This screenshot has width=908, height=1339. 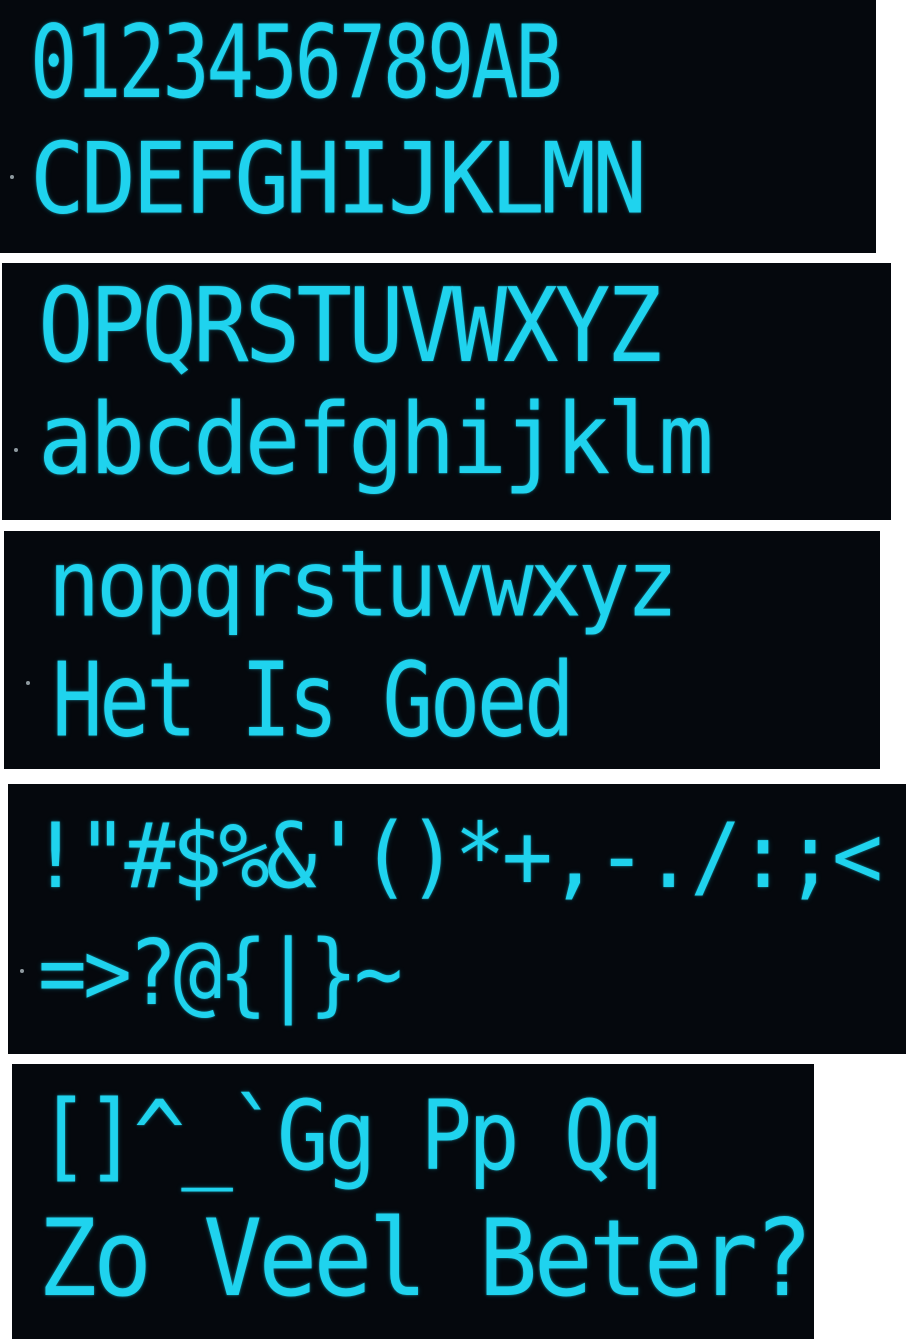 What do you see at coordinates (313, 700) in the screenshot?
I see `display-text-line-2: Het Is Goed` at bounding box center [313, 700].